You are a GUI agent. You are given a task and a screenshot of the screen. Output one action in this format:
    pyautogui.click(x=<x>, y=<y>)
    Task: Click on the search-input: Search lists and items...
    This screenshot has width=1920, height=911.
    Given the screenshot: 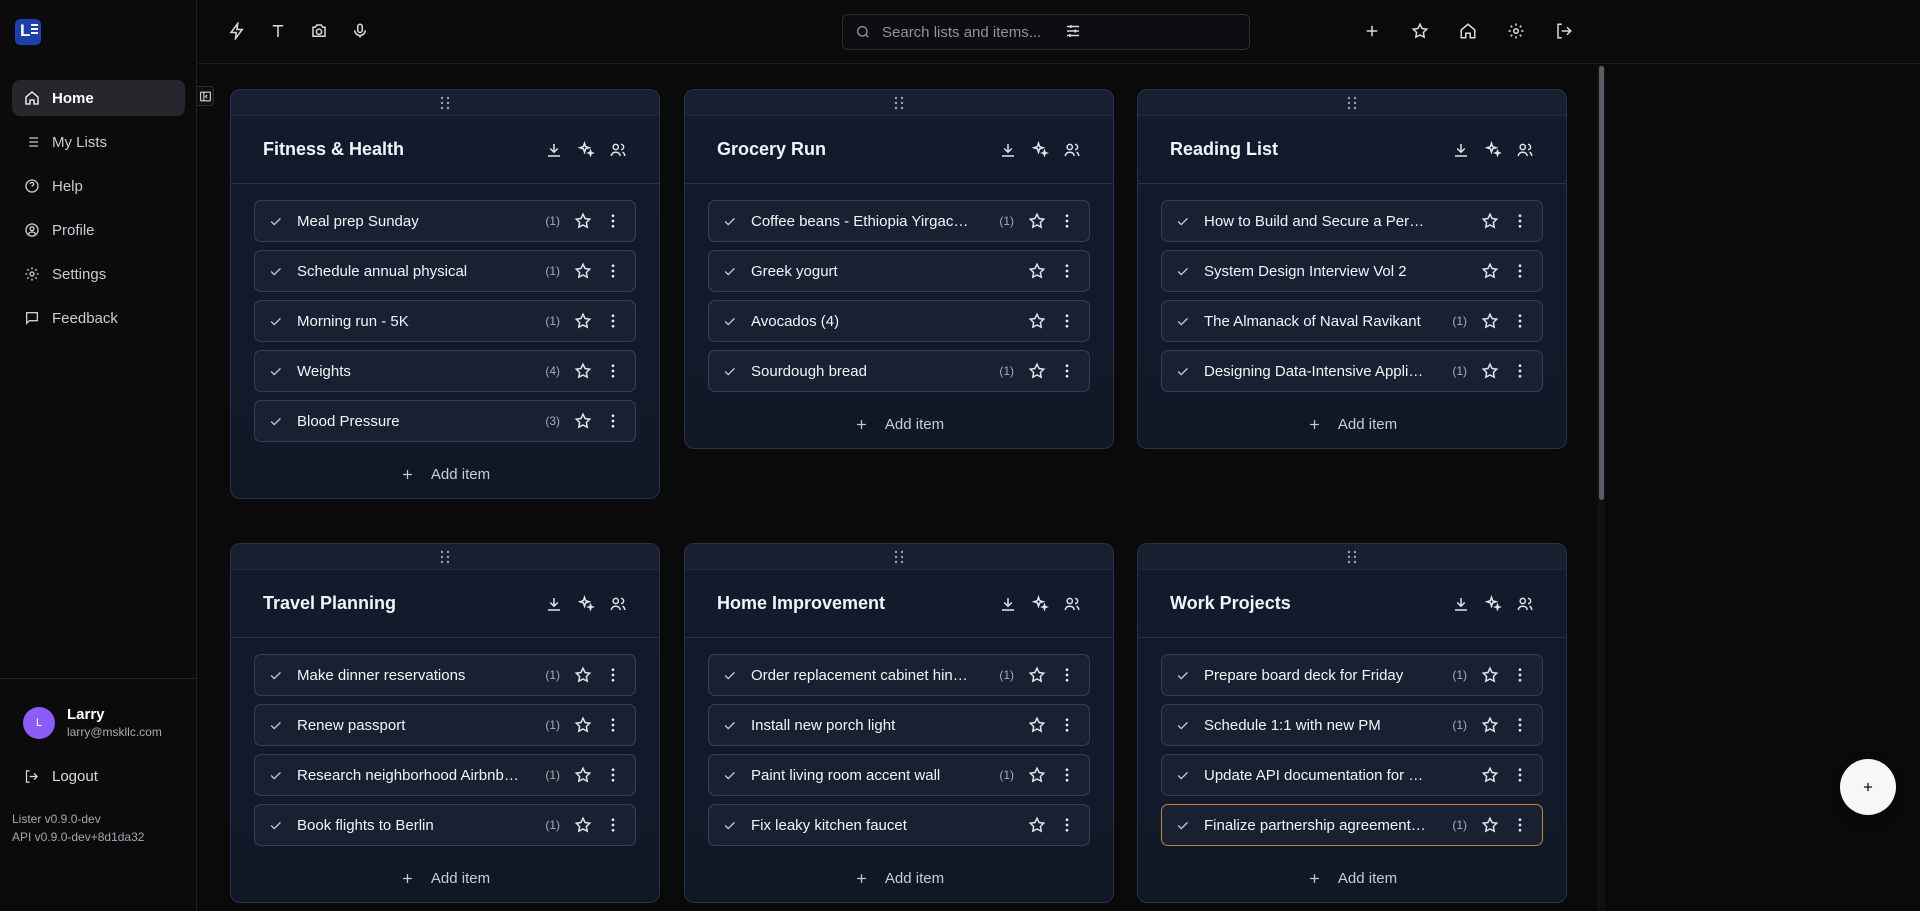 What is the action you would take?
    pyautogui.click(x=1046, y=32)
    